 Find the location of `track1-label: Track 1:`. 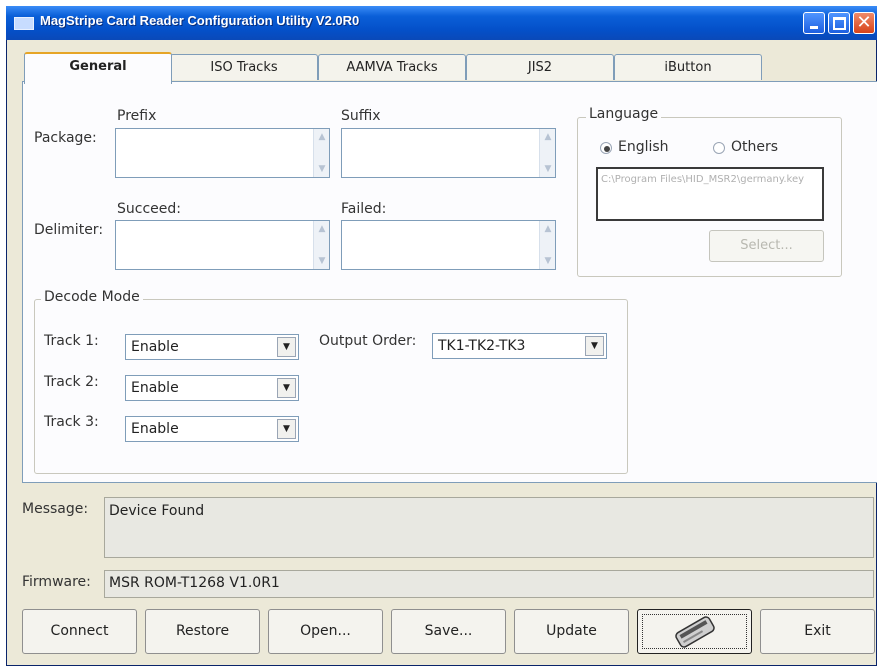

track1-label: Track 1: is located at coordinates (71, 341).